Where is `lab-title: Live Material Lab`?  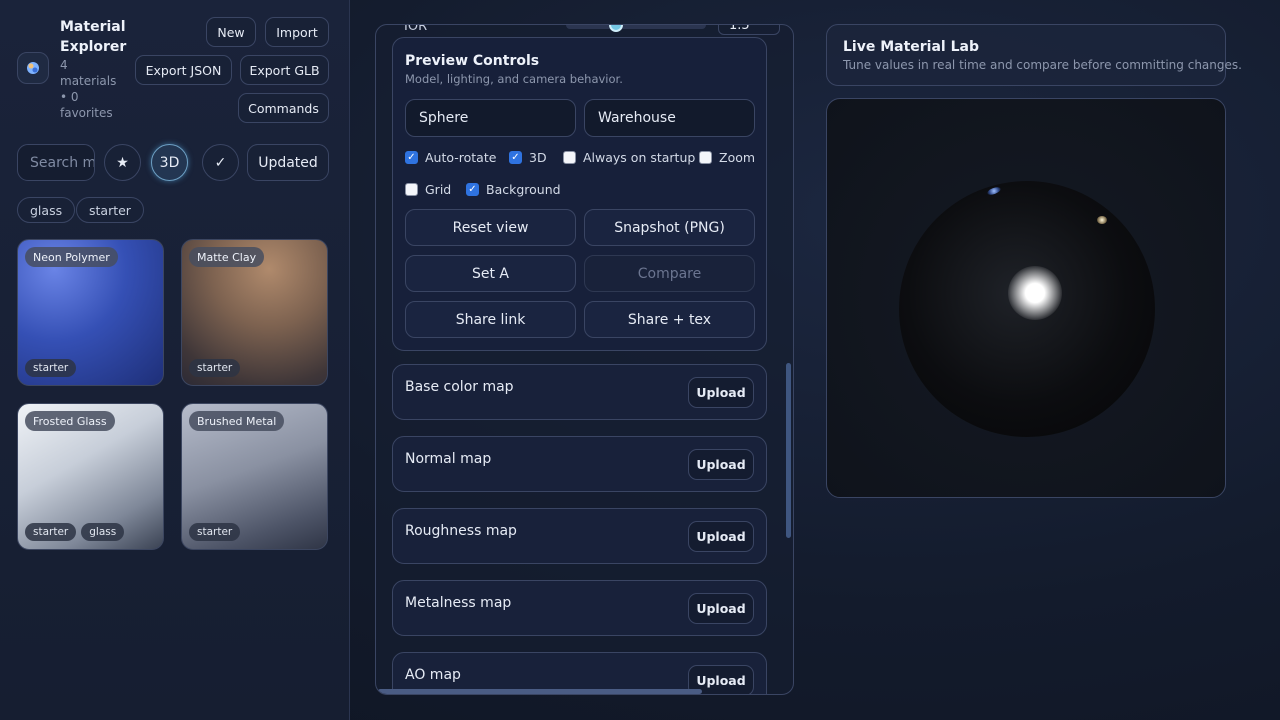 lab-title: Live Material Lab is located at coordinates (911, 47).